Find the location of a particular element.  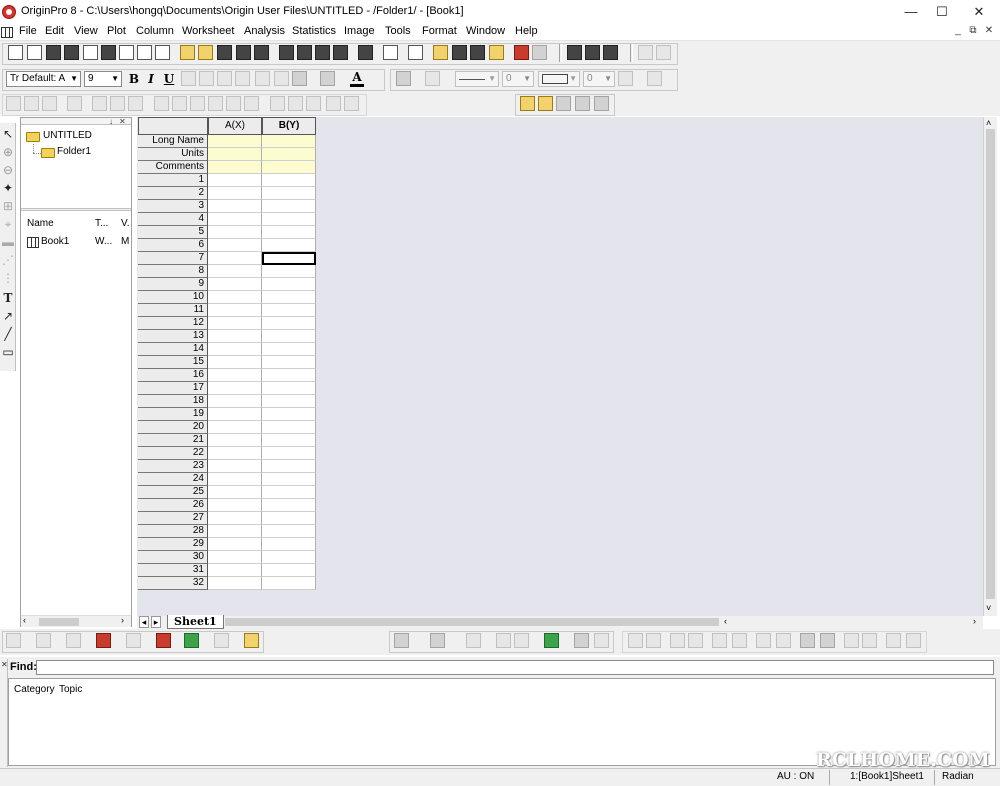

menu-file: File is located at coordinates (28, 31).